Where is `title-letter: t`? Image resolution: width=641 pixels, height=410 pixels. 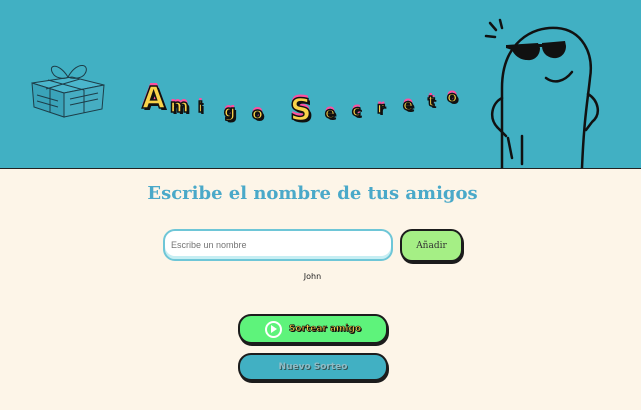 title-letter: t is located at coordinates (431, 102).